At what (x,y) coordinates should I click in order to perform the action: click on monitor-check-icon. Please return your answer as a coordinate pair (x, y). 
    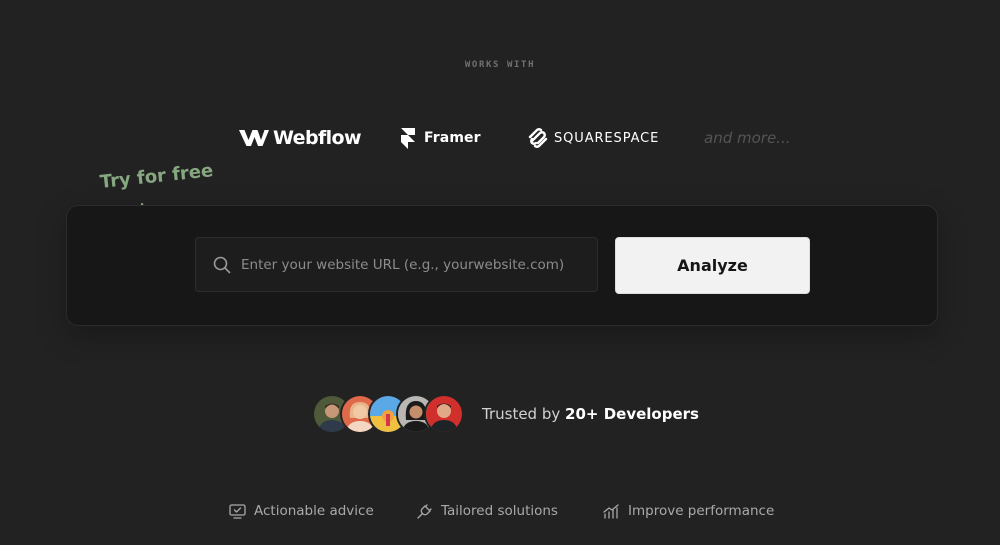
    Looking at the image, I should click on (237, 511).